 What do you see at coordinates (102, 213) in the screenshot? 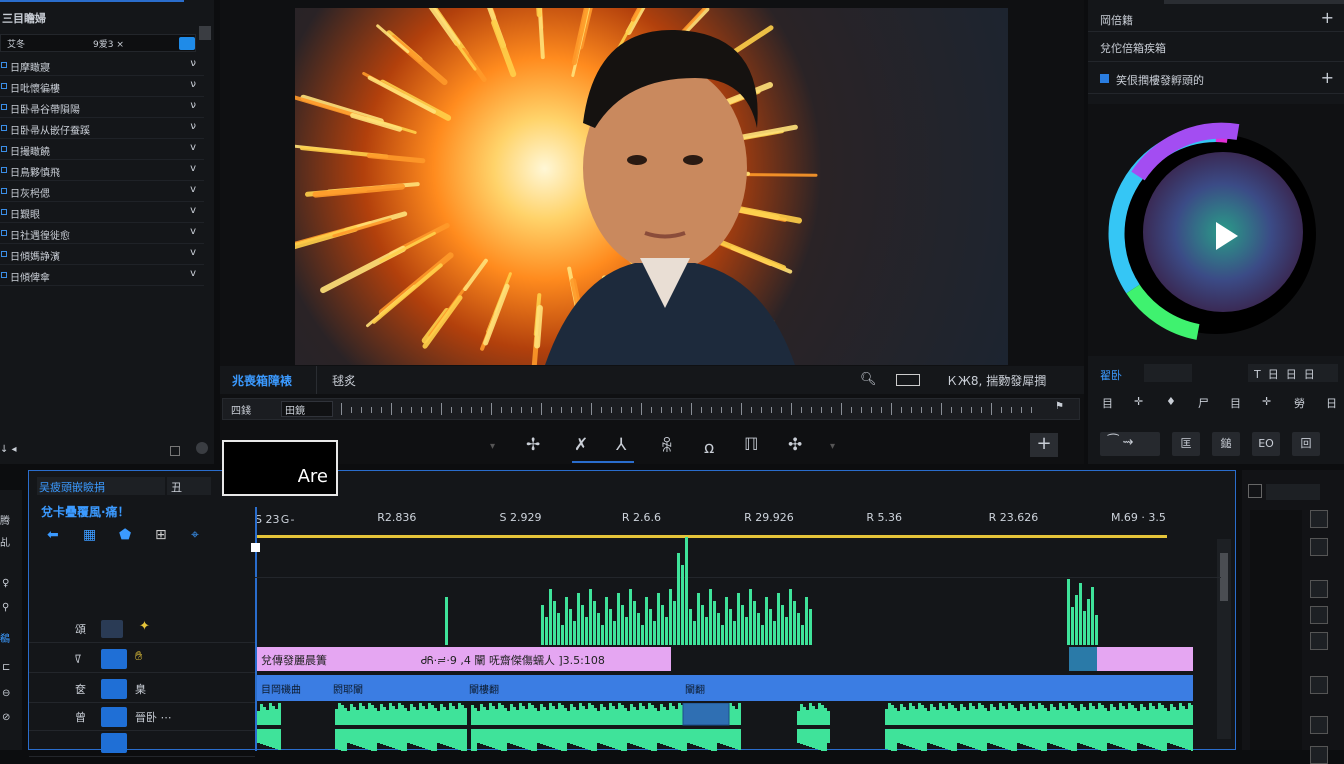
I see `effect-item: 日艱眼v` at bounding box center [102, 213].